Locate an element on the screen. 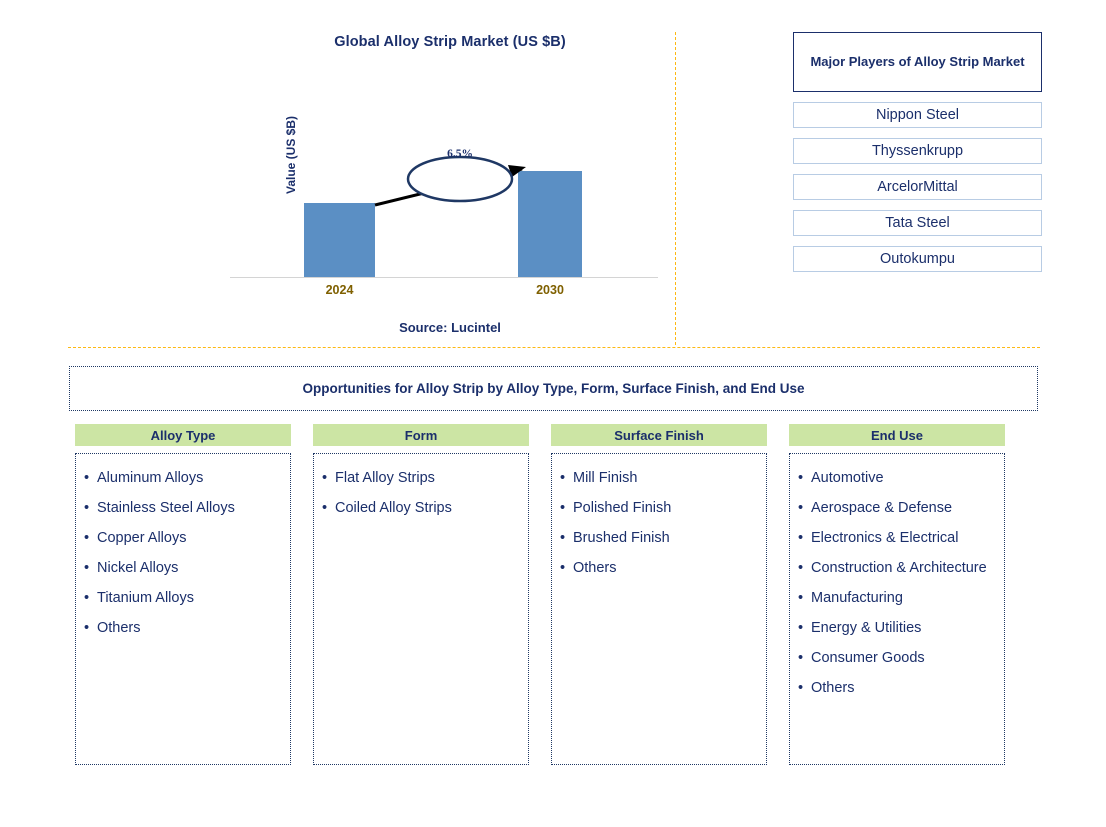 This screenshot has width=1106, height=827. x-tick-label-2024: 2024 is located at coordinates (339, 290).